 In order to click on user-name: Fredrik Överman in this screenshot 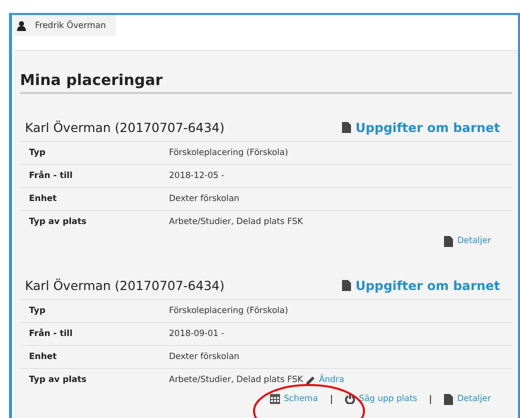, I will do `click(70, 25)`.